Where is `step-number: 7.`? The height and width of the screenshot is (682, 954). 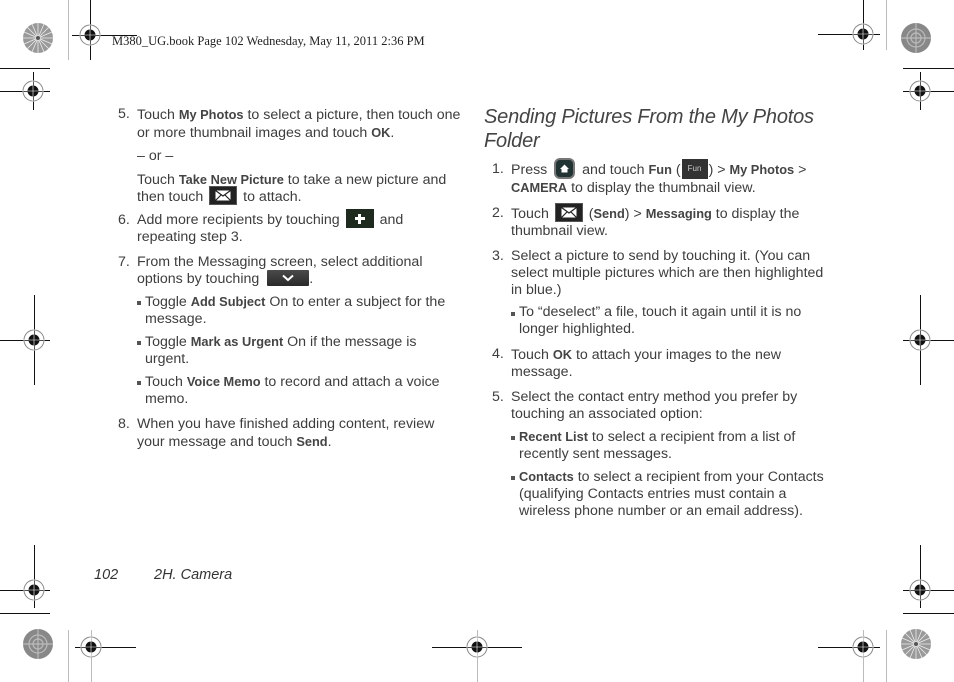 step-number: 7. is located at coordinates (124, 262).